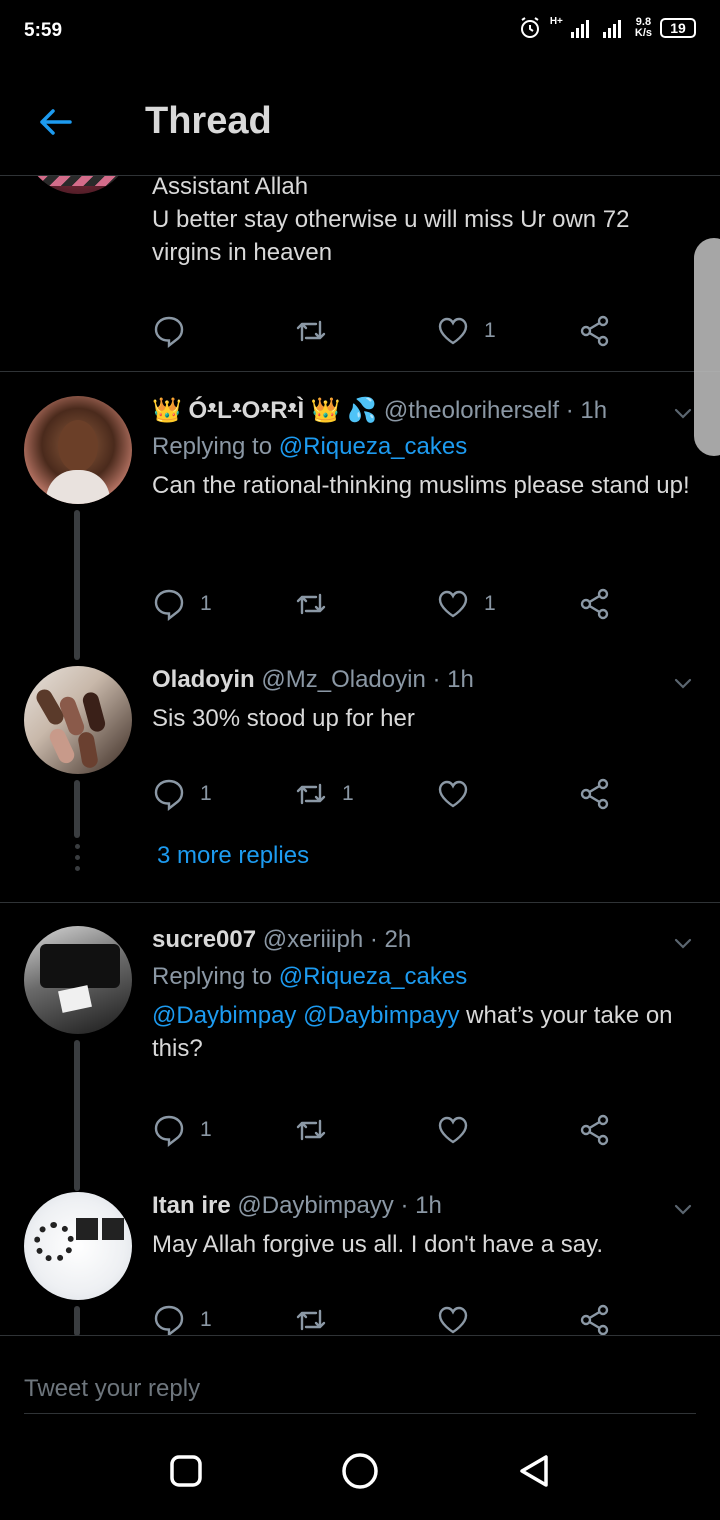 This screenshot has width=720, height=1520. Describe the element at coordinates (360, 1389) in the screenshot. I see `reply-input` at that location.